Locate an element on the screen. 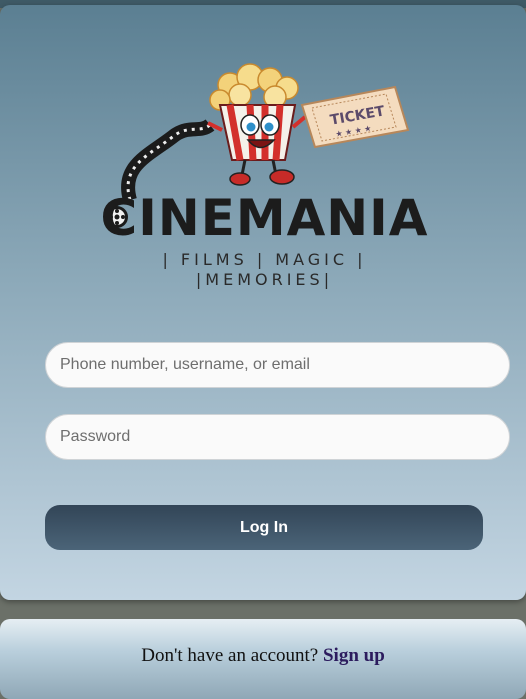  brand-tagline-line1: | FILMS | MAGIC | is located at coordinates (264, 259).